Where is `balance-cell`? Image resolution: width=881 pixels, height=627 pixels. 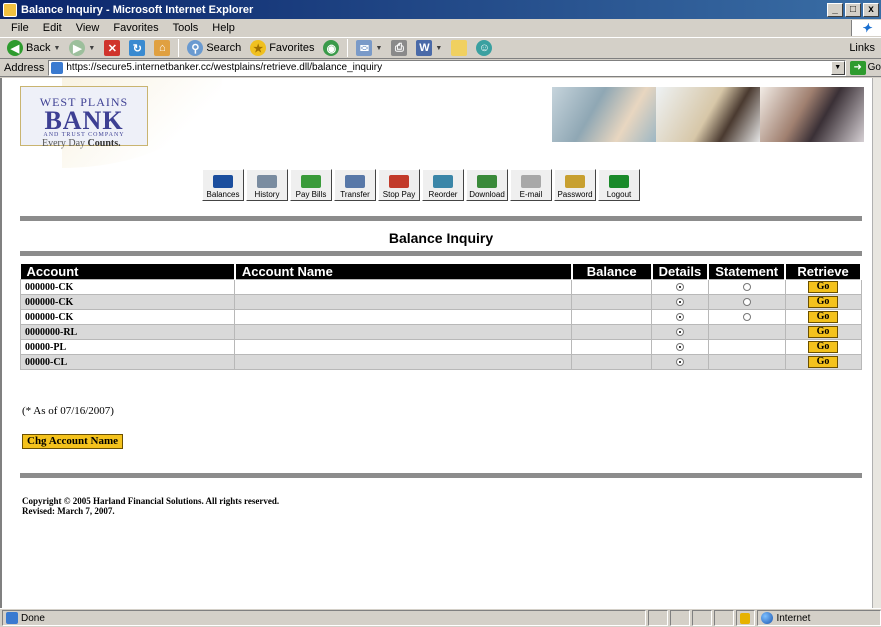
balance-cell is located at coordinates (612, 317).